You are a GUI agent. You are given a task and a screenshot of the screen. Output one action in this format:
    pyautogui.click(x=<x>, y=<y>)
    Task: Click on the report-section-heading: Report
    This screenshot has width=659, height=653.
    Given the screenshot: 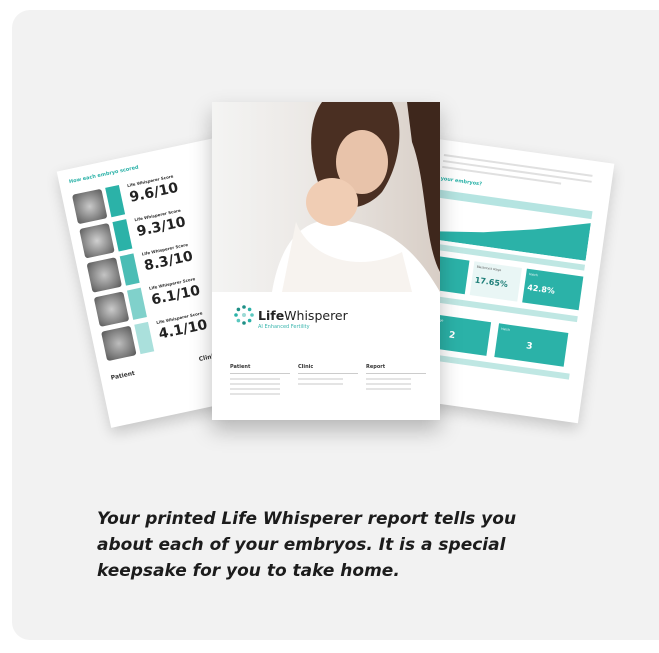 What is the action you would take?
    pyautogui.click(x=376, y=367)
    